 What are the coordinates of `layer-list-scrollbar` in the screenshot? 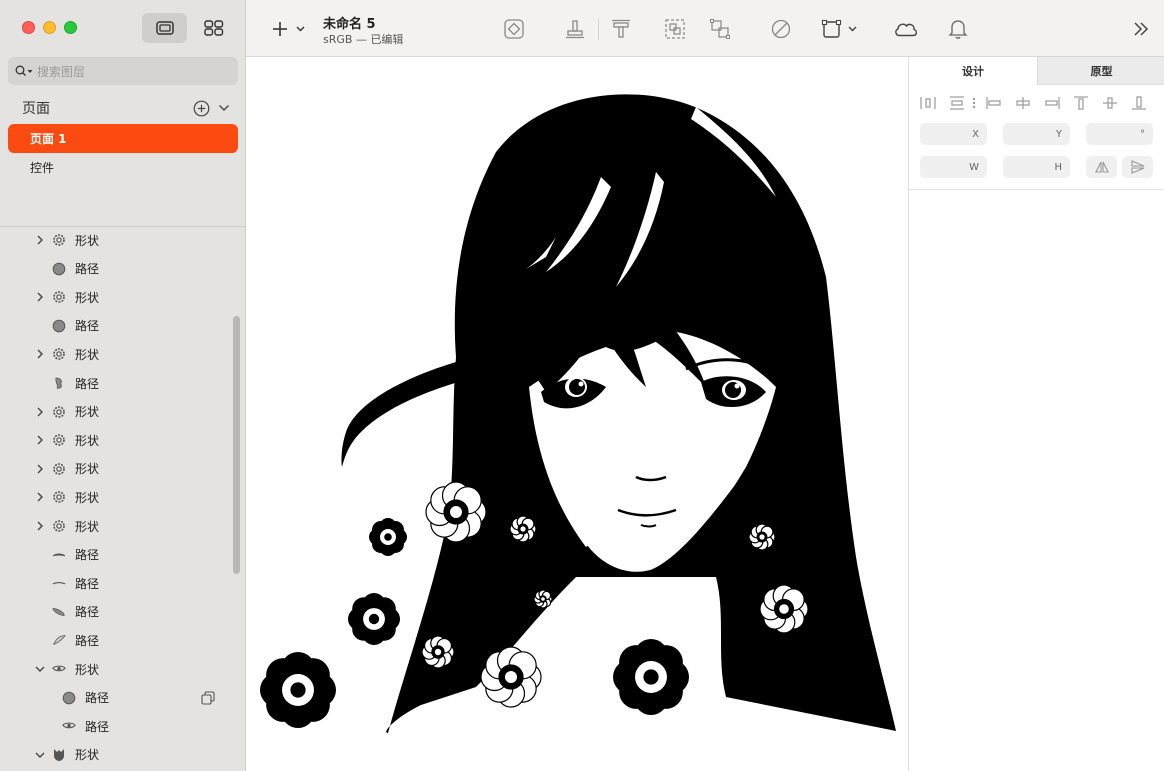 It's located at (236, 445).